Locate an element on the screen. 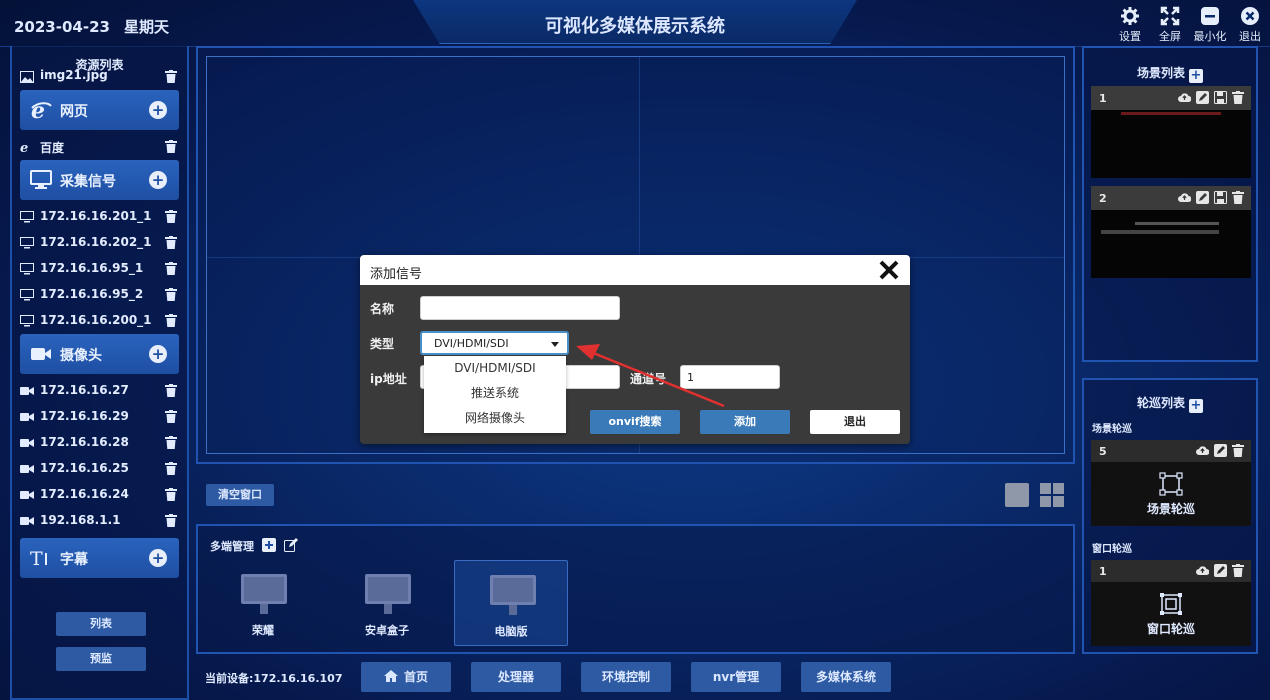 This screenshot has height=700, width=1270. resource-item-capture: 172.16.16.200_1 is located at coordinates (99, 321).